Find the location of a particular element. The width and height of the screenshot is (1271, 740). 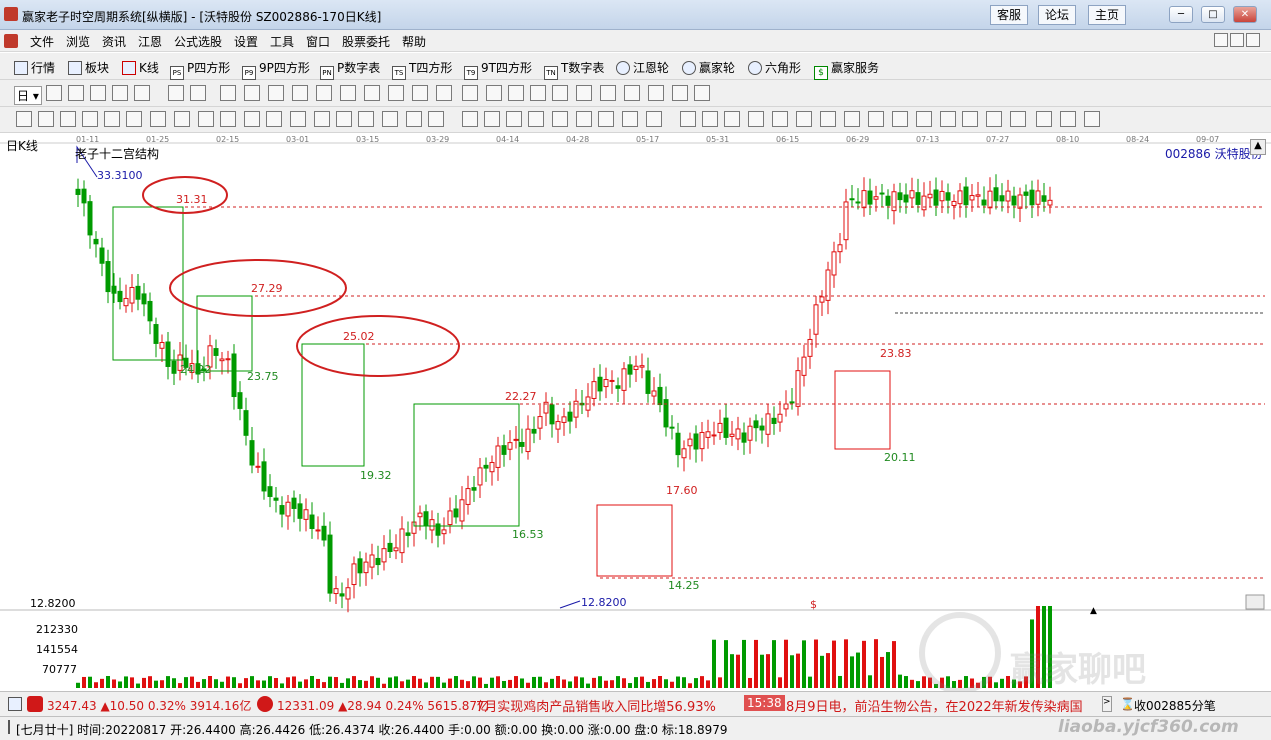

menu-help: 帮助 is located at coordinates (414, 41).